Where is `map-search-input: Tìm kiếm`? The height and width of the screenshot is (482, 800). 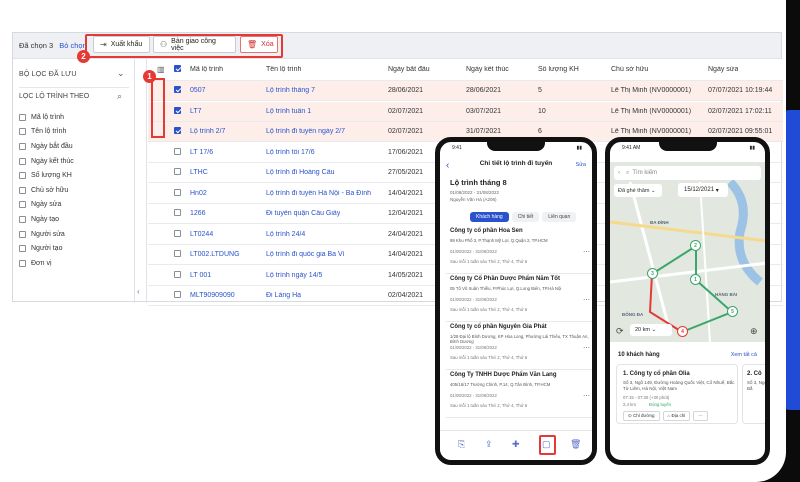 map-search-input: Tìm kiếm is located at coordinates (644, 173).